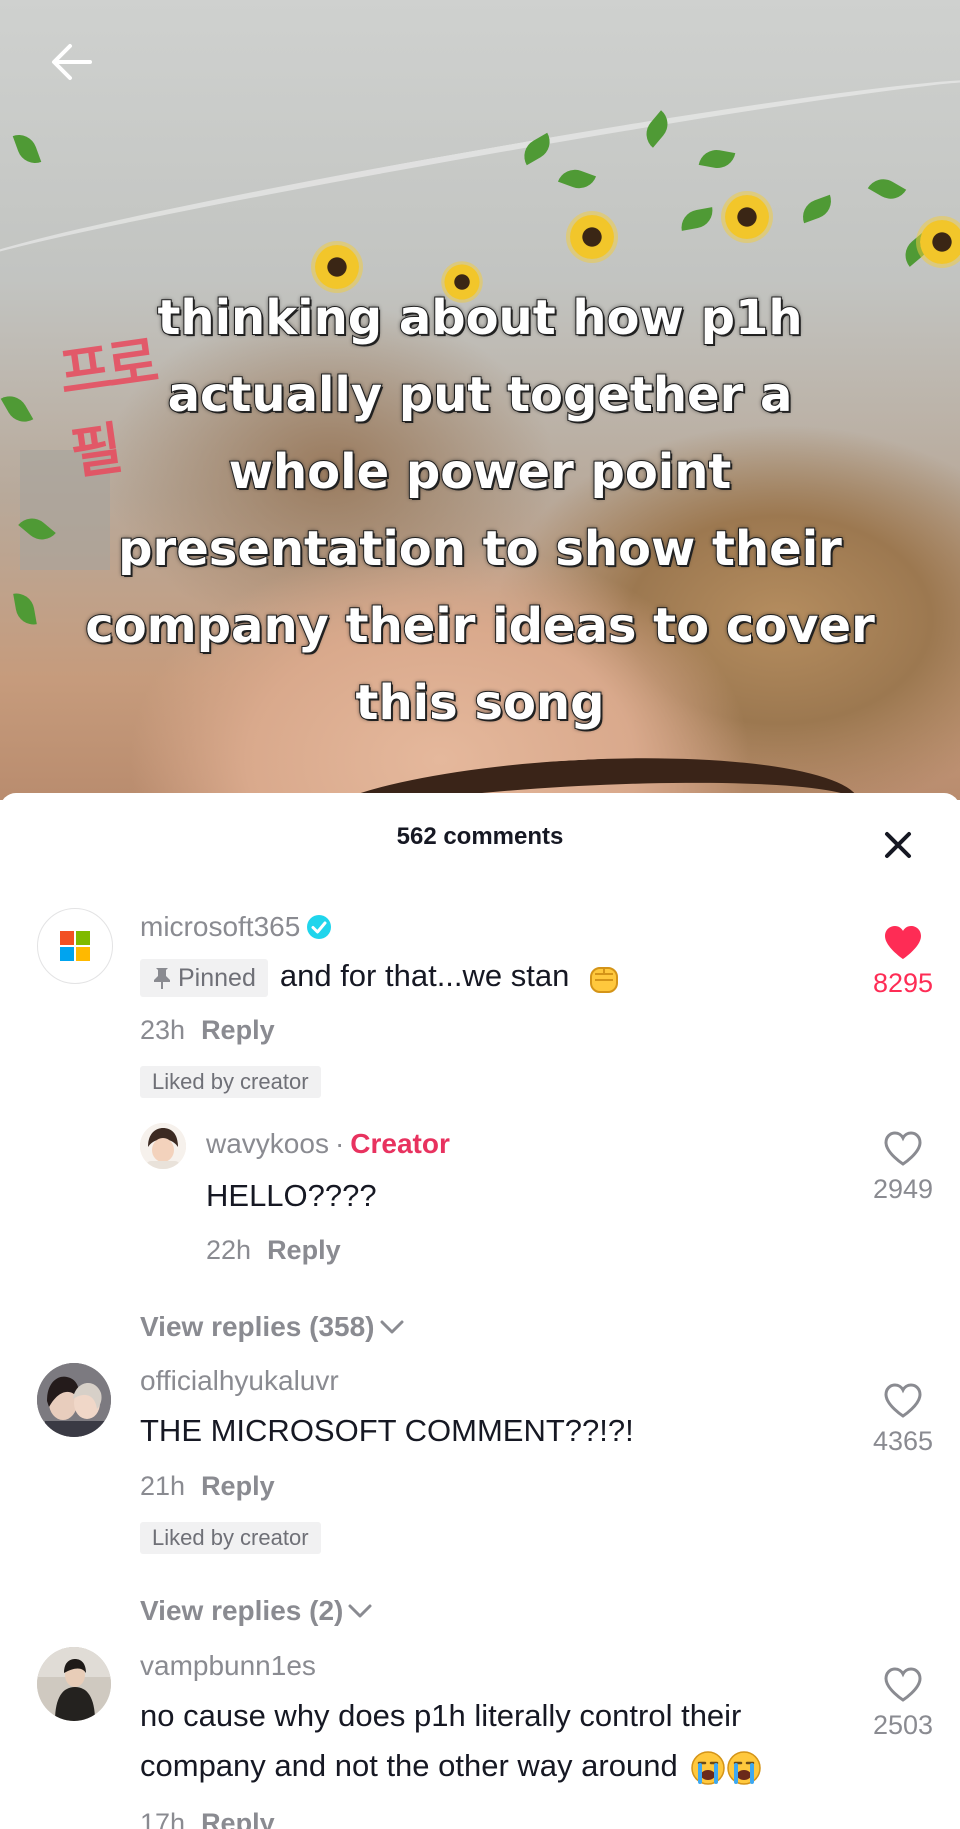  Describe the element at coordinates (424, 975) in the screenshot. I see `comment-text-content: and for that...we stan` at that location.